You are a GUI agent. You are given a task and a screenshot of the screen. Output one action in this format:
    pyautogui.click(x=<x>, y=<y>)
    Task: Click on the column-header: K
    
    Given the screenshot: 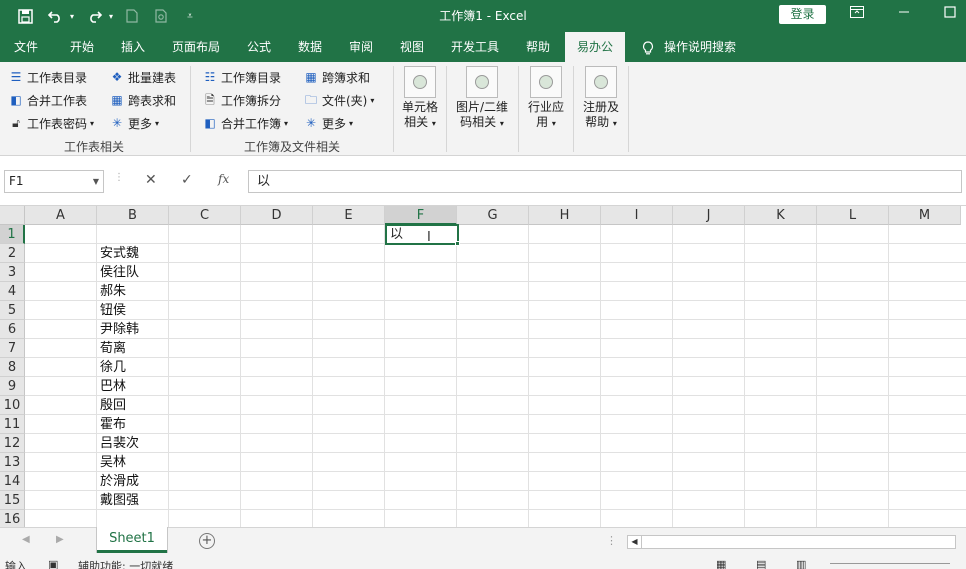 What is the action you would take?
    pyautogui.click(x=781, y=215)
    